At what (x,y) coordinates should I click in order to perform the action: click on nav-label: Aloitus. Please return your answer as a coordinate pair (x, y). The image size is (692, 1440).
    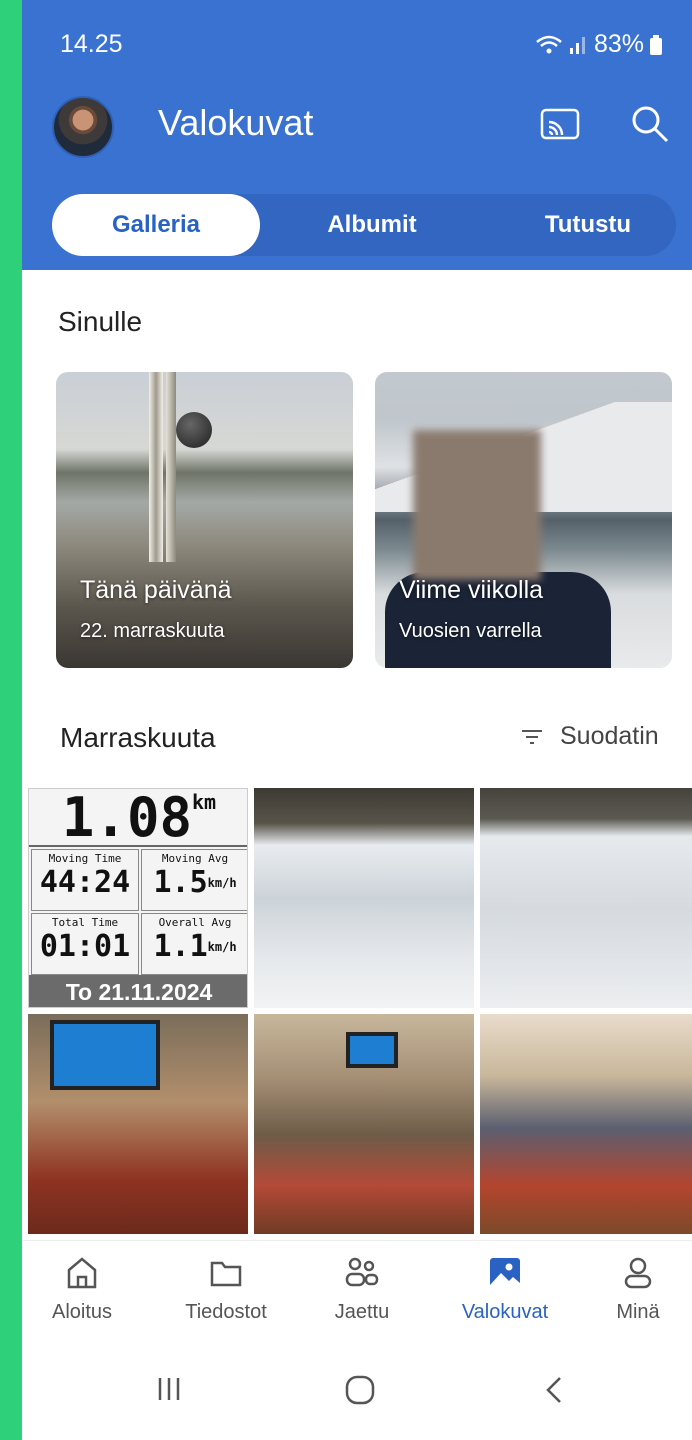
    Looking at the image, I should click on (82, 1312).